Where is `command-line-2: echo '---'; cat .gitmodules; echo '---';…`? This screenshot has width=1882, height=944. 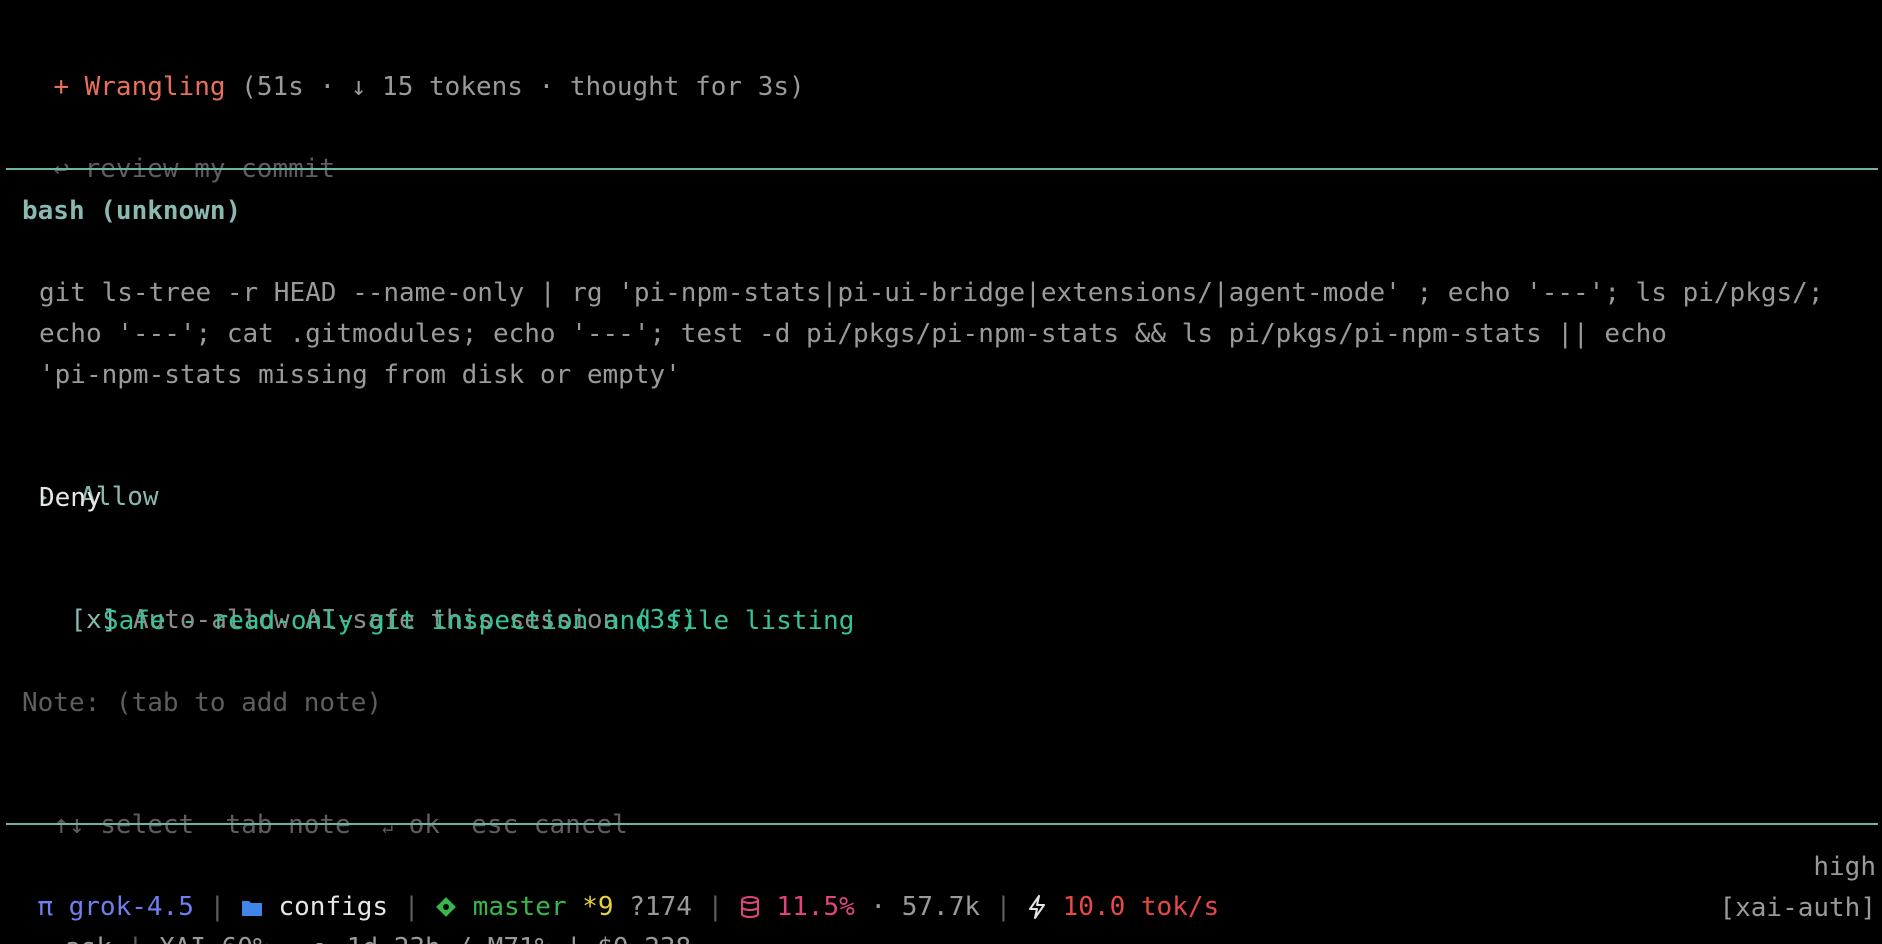
command-line-2: echo '---'; cat .gitmodules; echo '---';… is located at coordinates (853, 334).